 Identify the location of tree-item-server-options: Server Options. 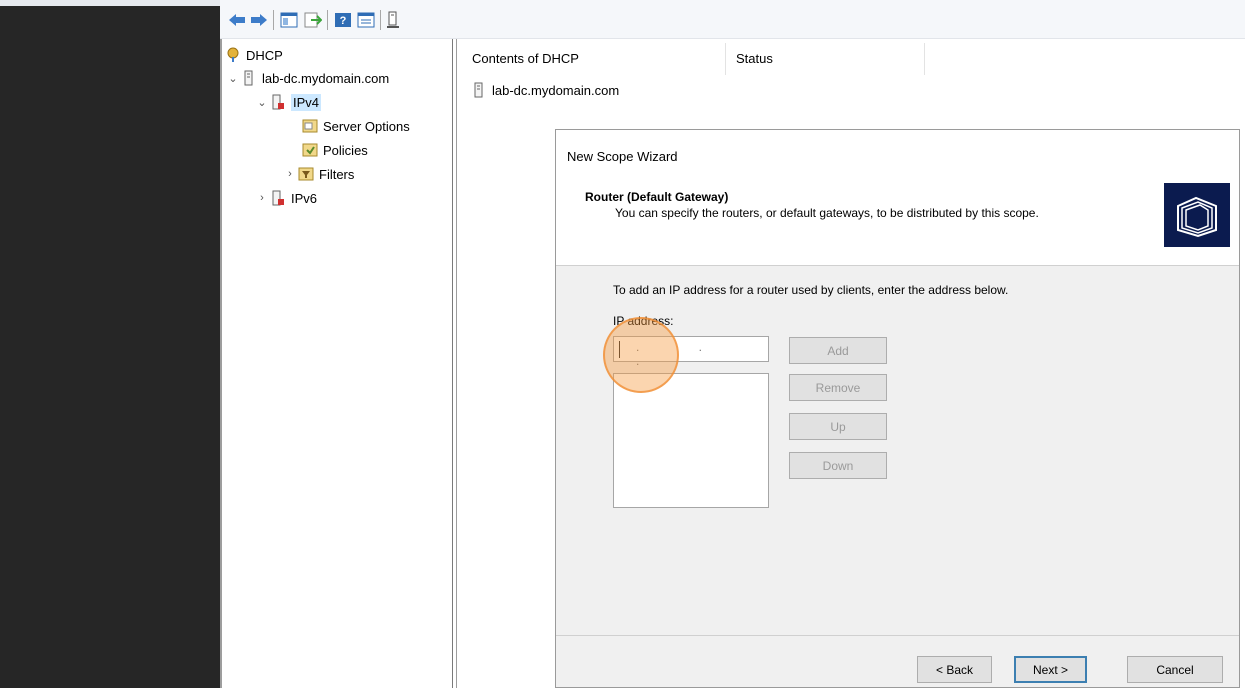
(356, 126).